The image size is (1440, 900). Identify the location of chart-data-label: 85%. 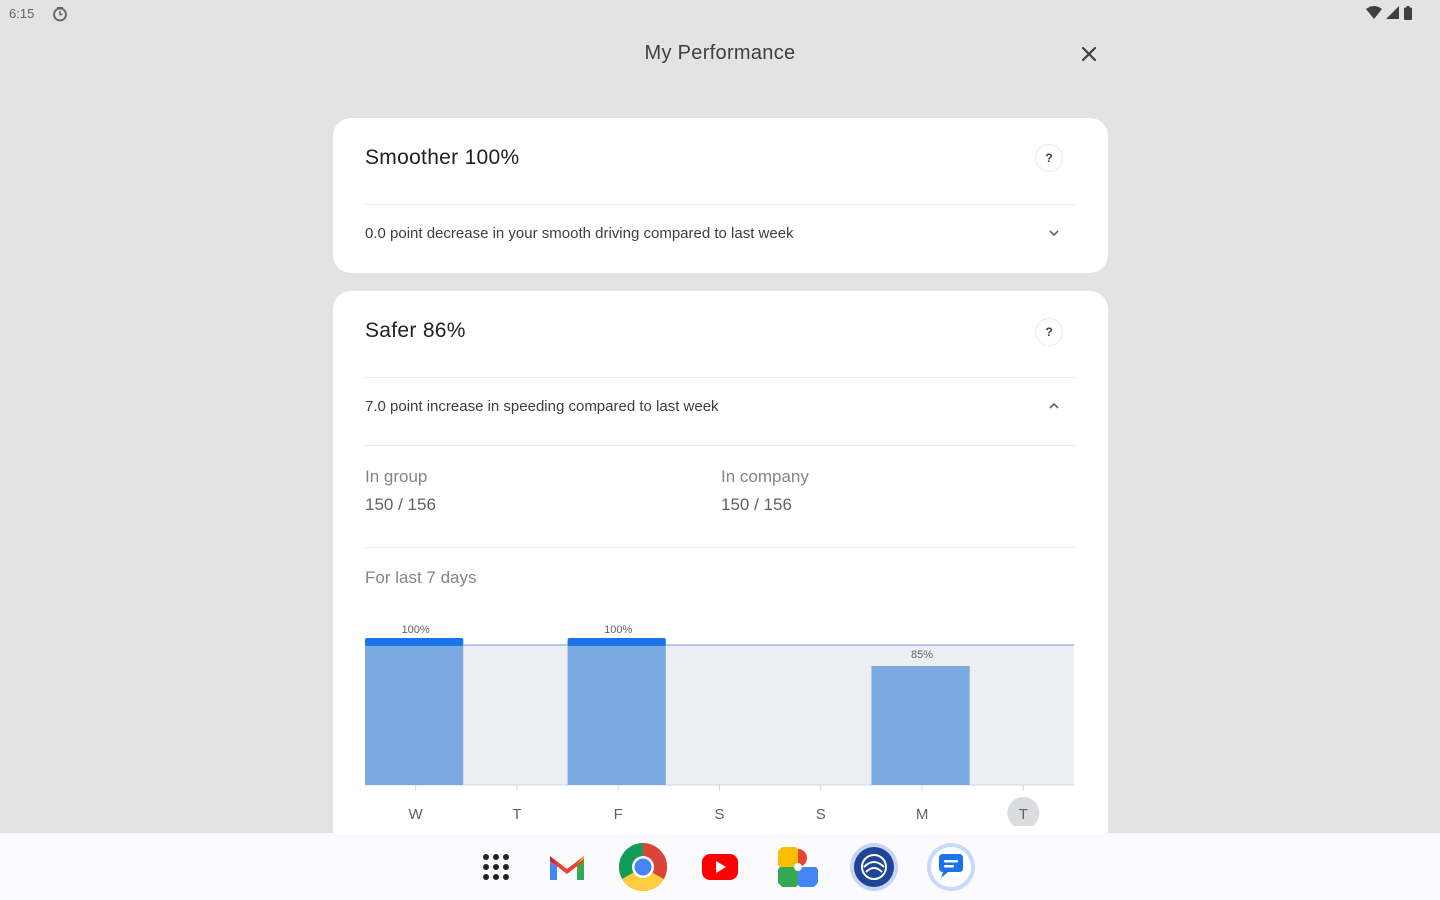
(922, 655).